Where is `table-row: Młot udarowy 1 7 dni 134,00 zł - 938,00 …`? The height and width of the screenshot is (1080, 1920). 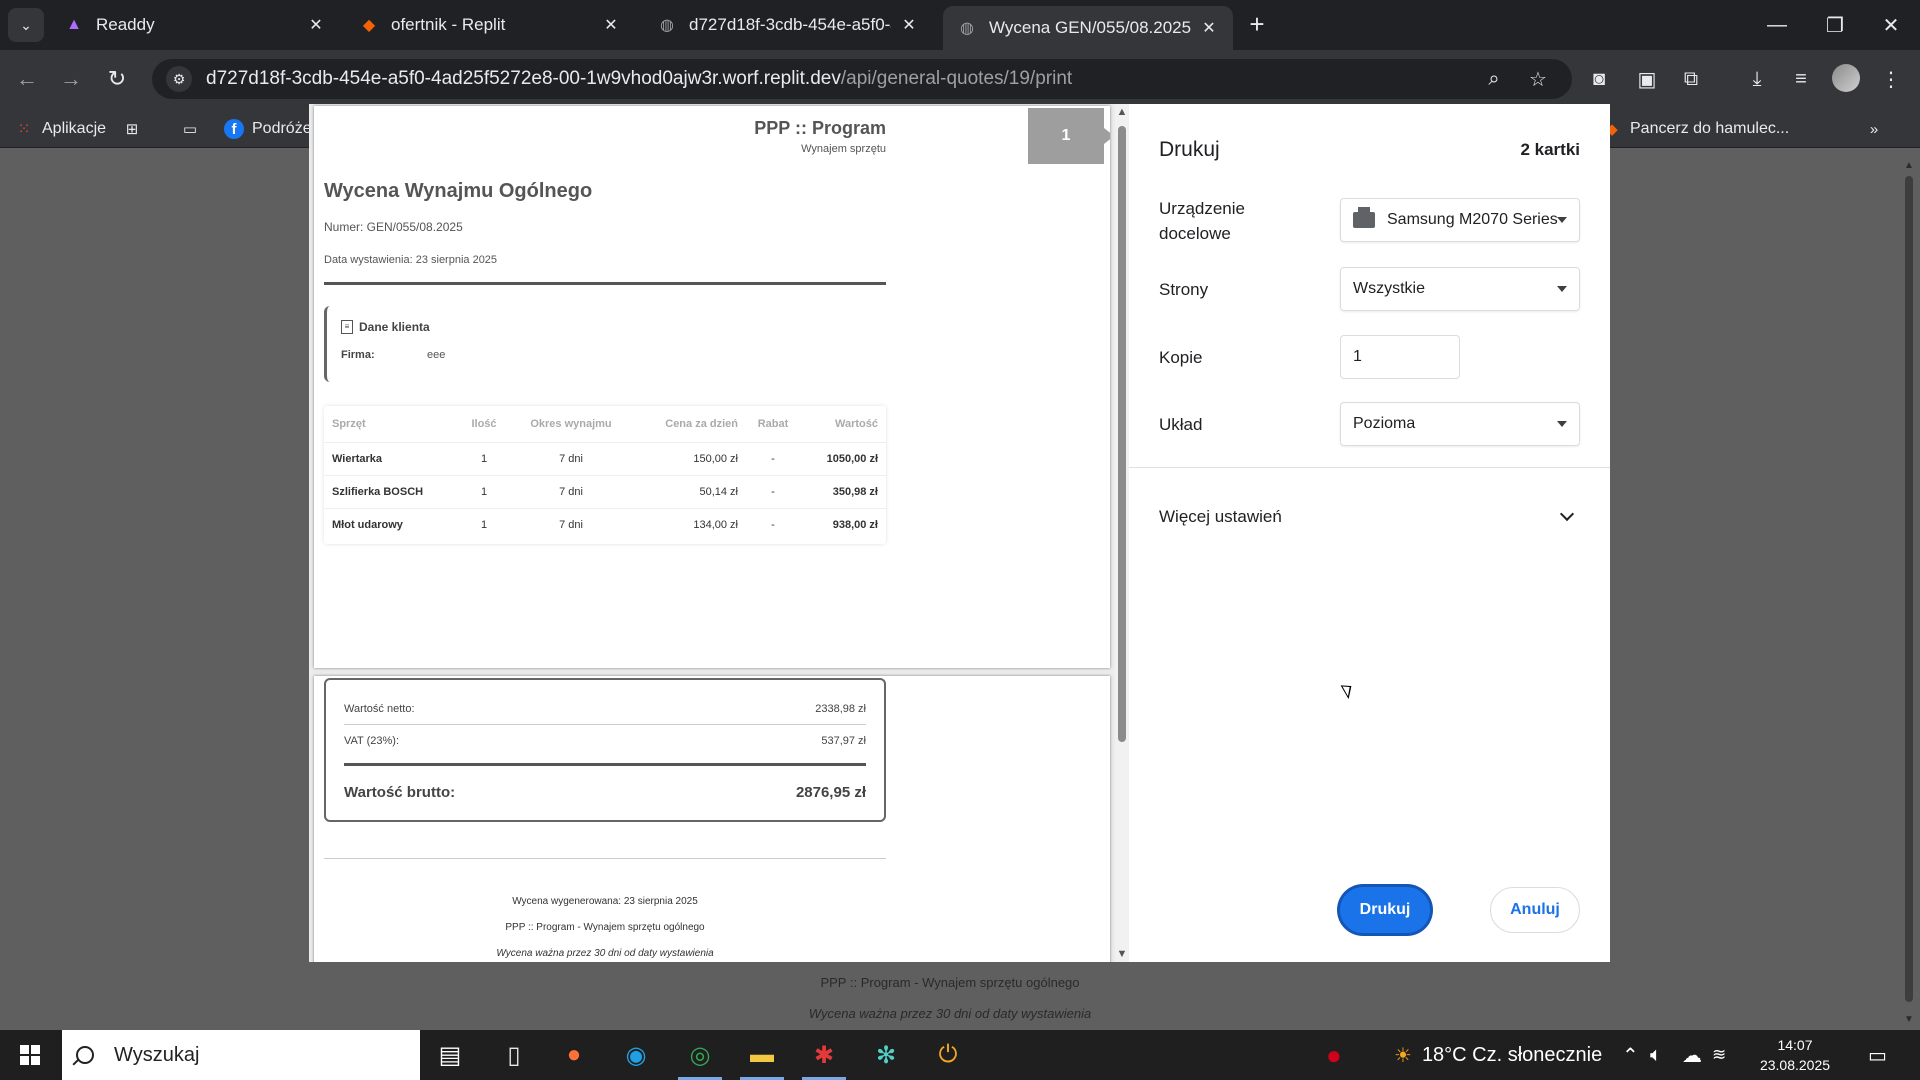 table-row: Młot udarowy 1 7 dni 134,00 zł - 938,00 … is located at coordinates (605, 524).